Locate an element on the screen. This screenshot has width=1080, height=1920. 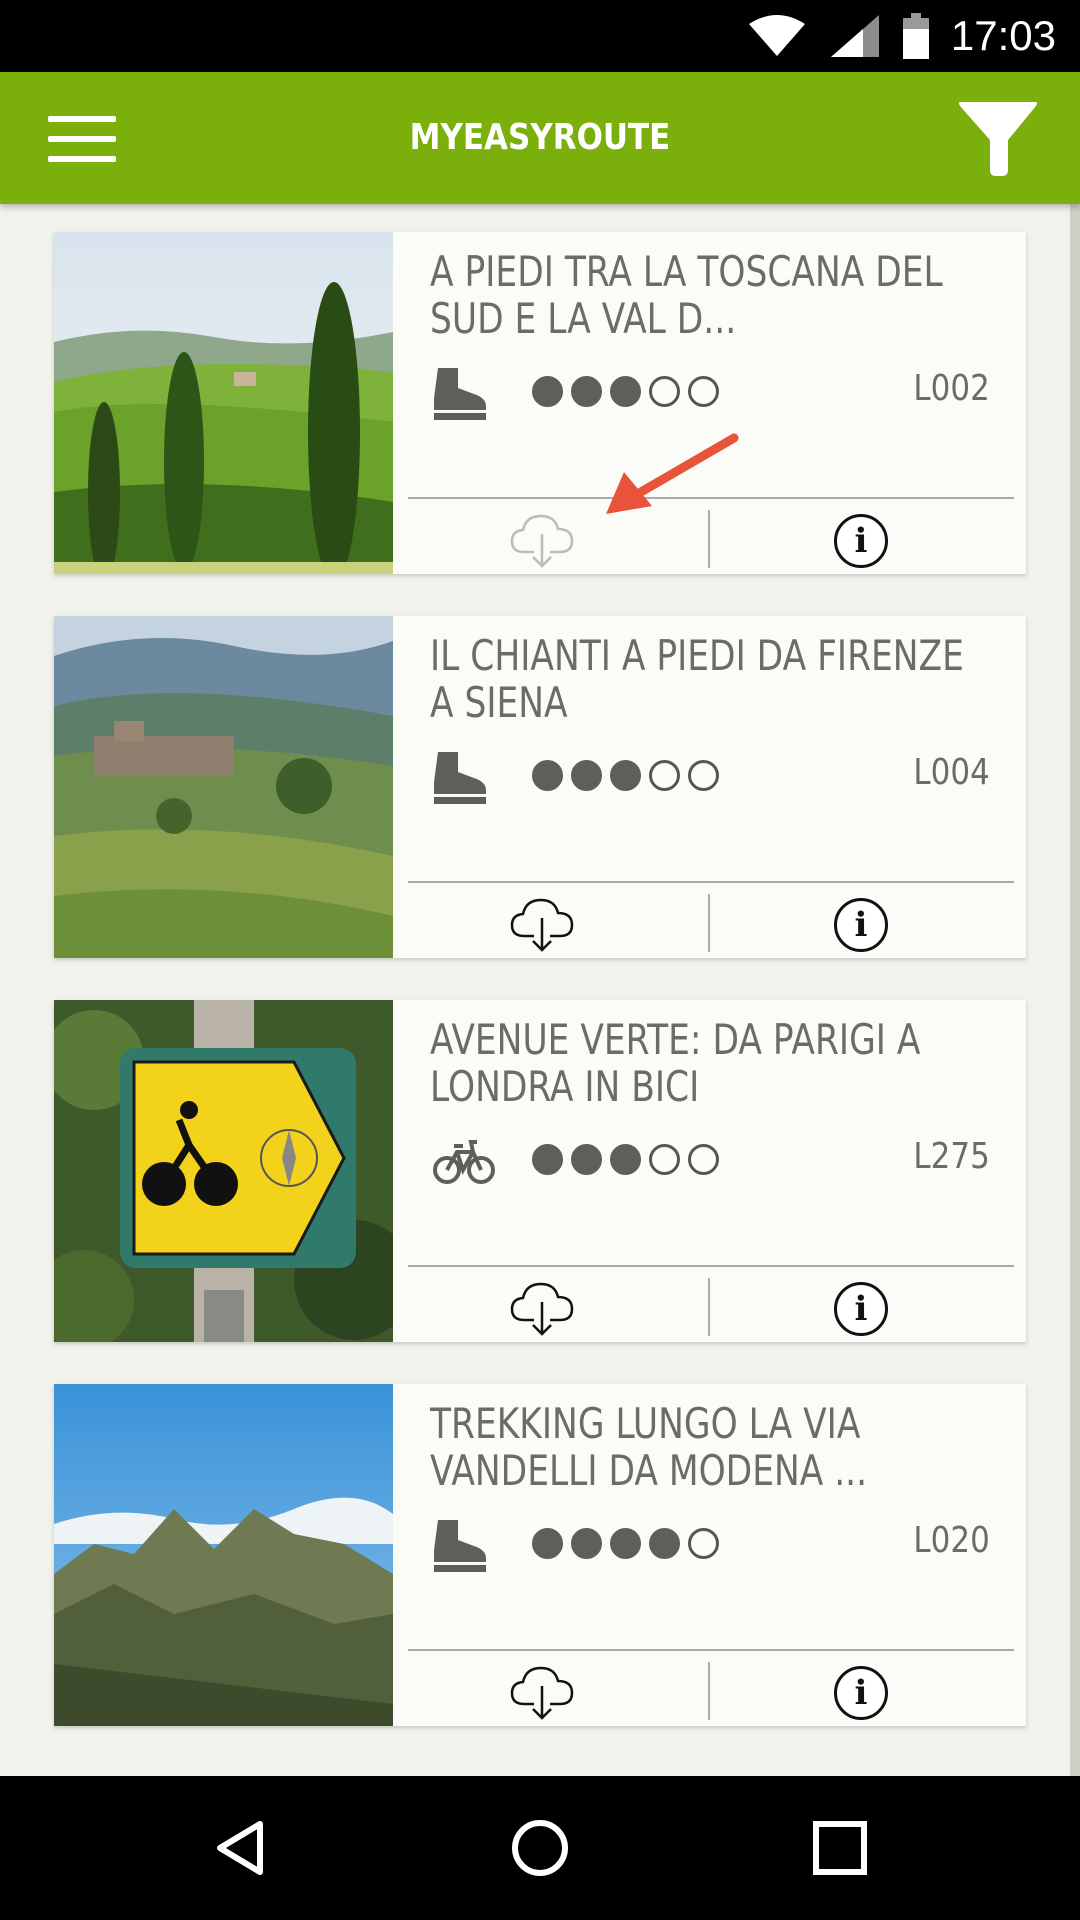
route-code: L020 is located at coordinates (951, 1540).